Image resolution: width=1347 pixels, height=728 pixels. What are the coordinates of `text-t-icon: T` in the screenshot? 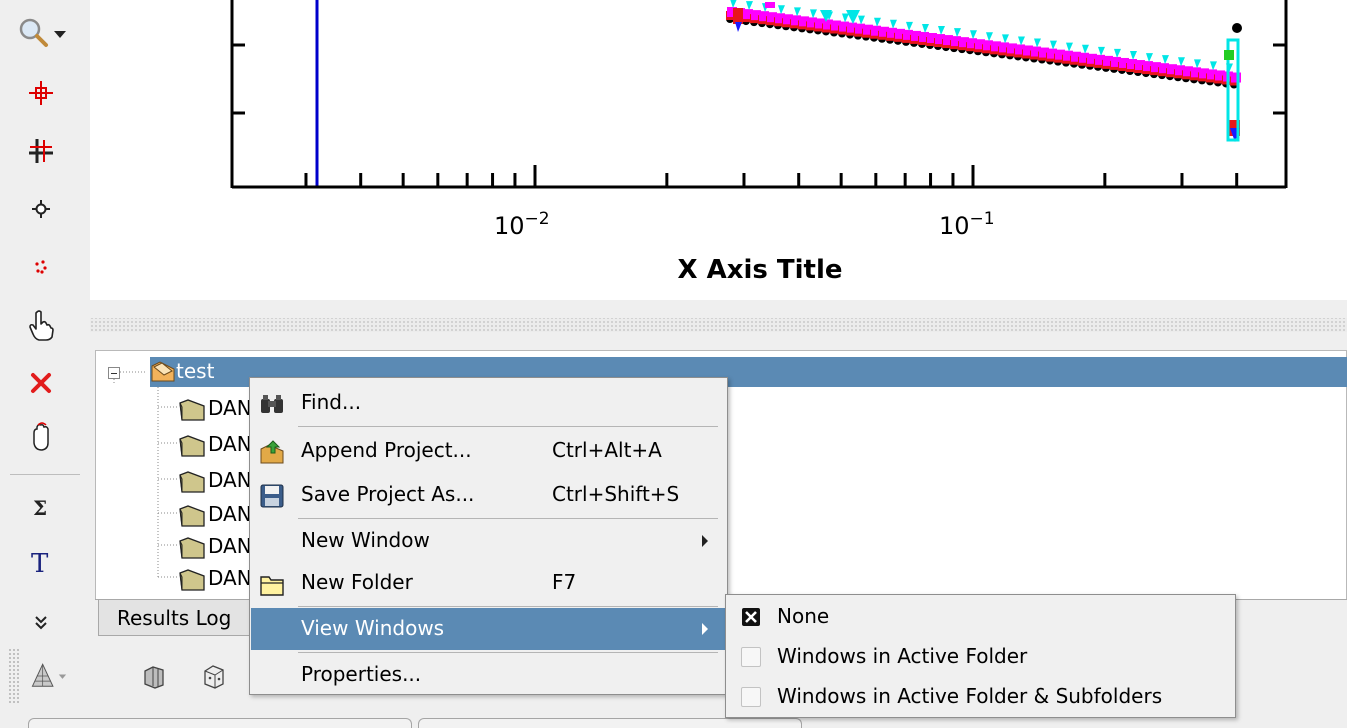 It's located at (40, 563).